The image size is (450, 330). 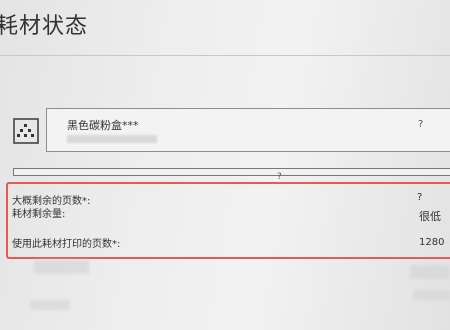 What do you see at coordinates (420, 124) in the screenshot?
I see `supply-help-link: ?` at bounding box center [420, 124].